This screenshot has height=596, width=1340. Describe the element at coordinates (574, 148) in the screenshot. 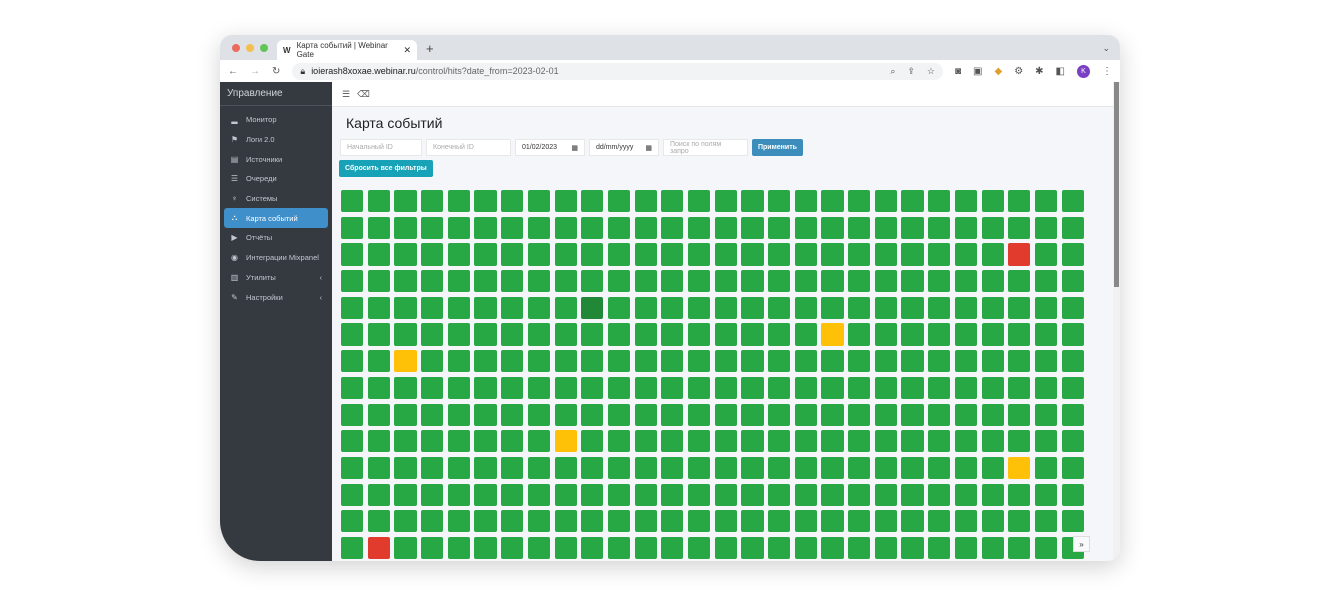

I see `calendar-icon: ▦` at that location.